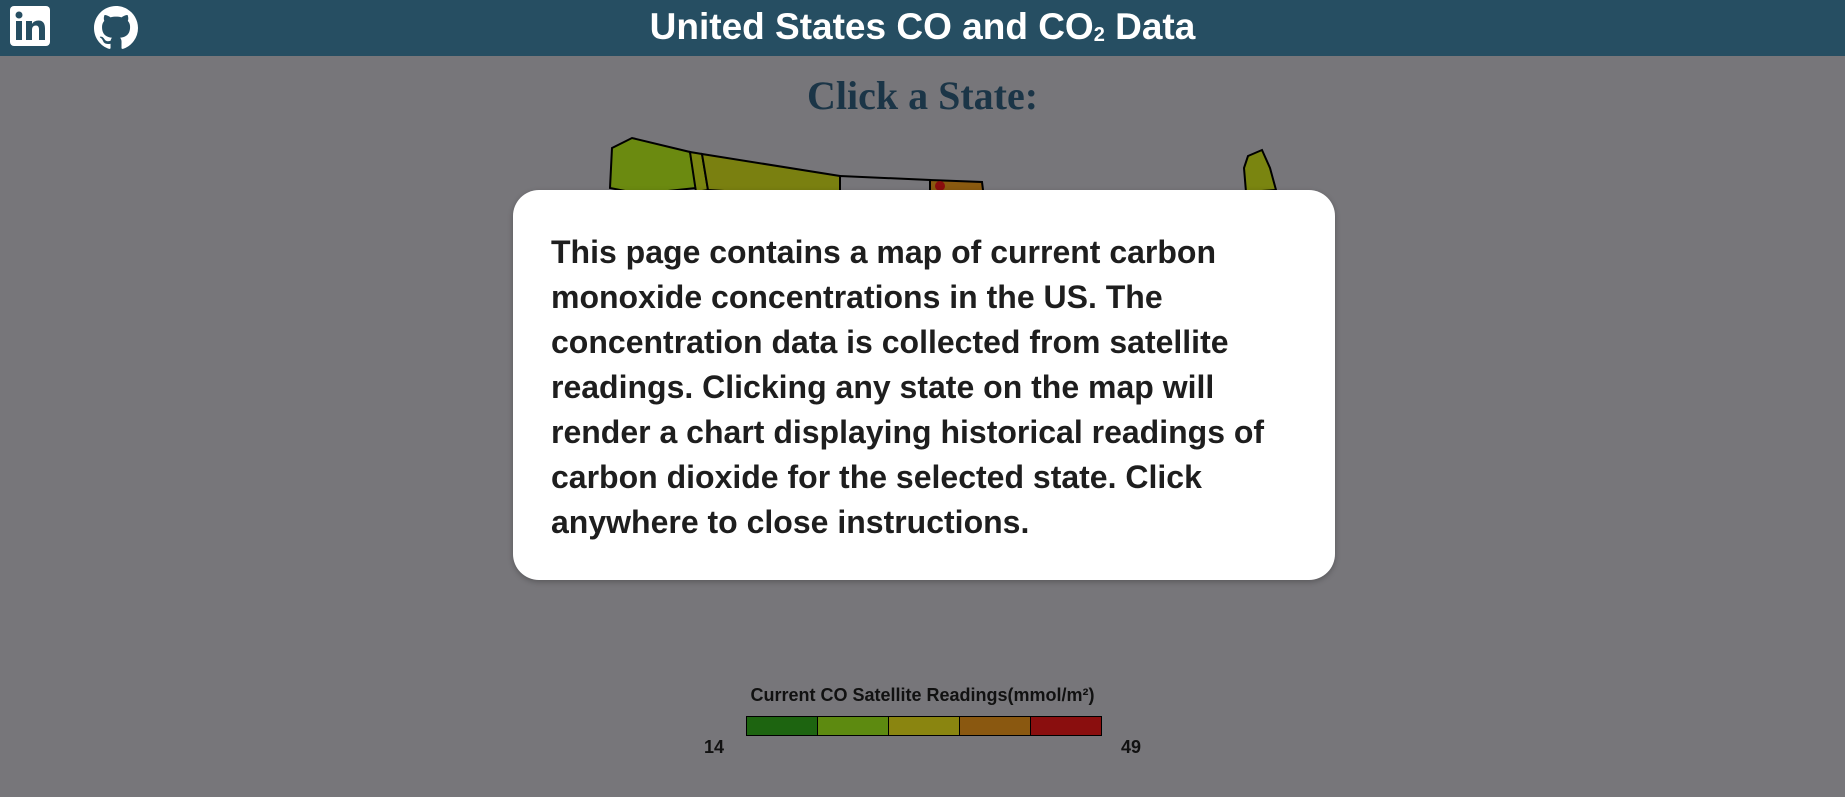  What do you see at coordinates (1131, 747) in the screenshot?
I see `legend-max-value: 49` at bounding box center [1131, 747].